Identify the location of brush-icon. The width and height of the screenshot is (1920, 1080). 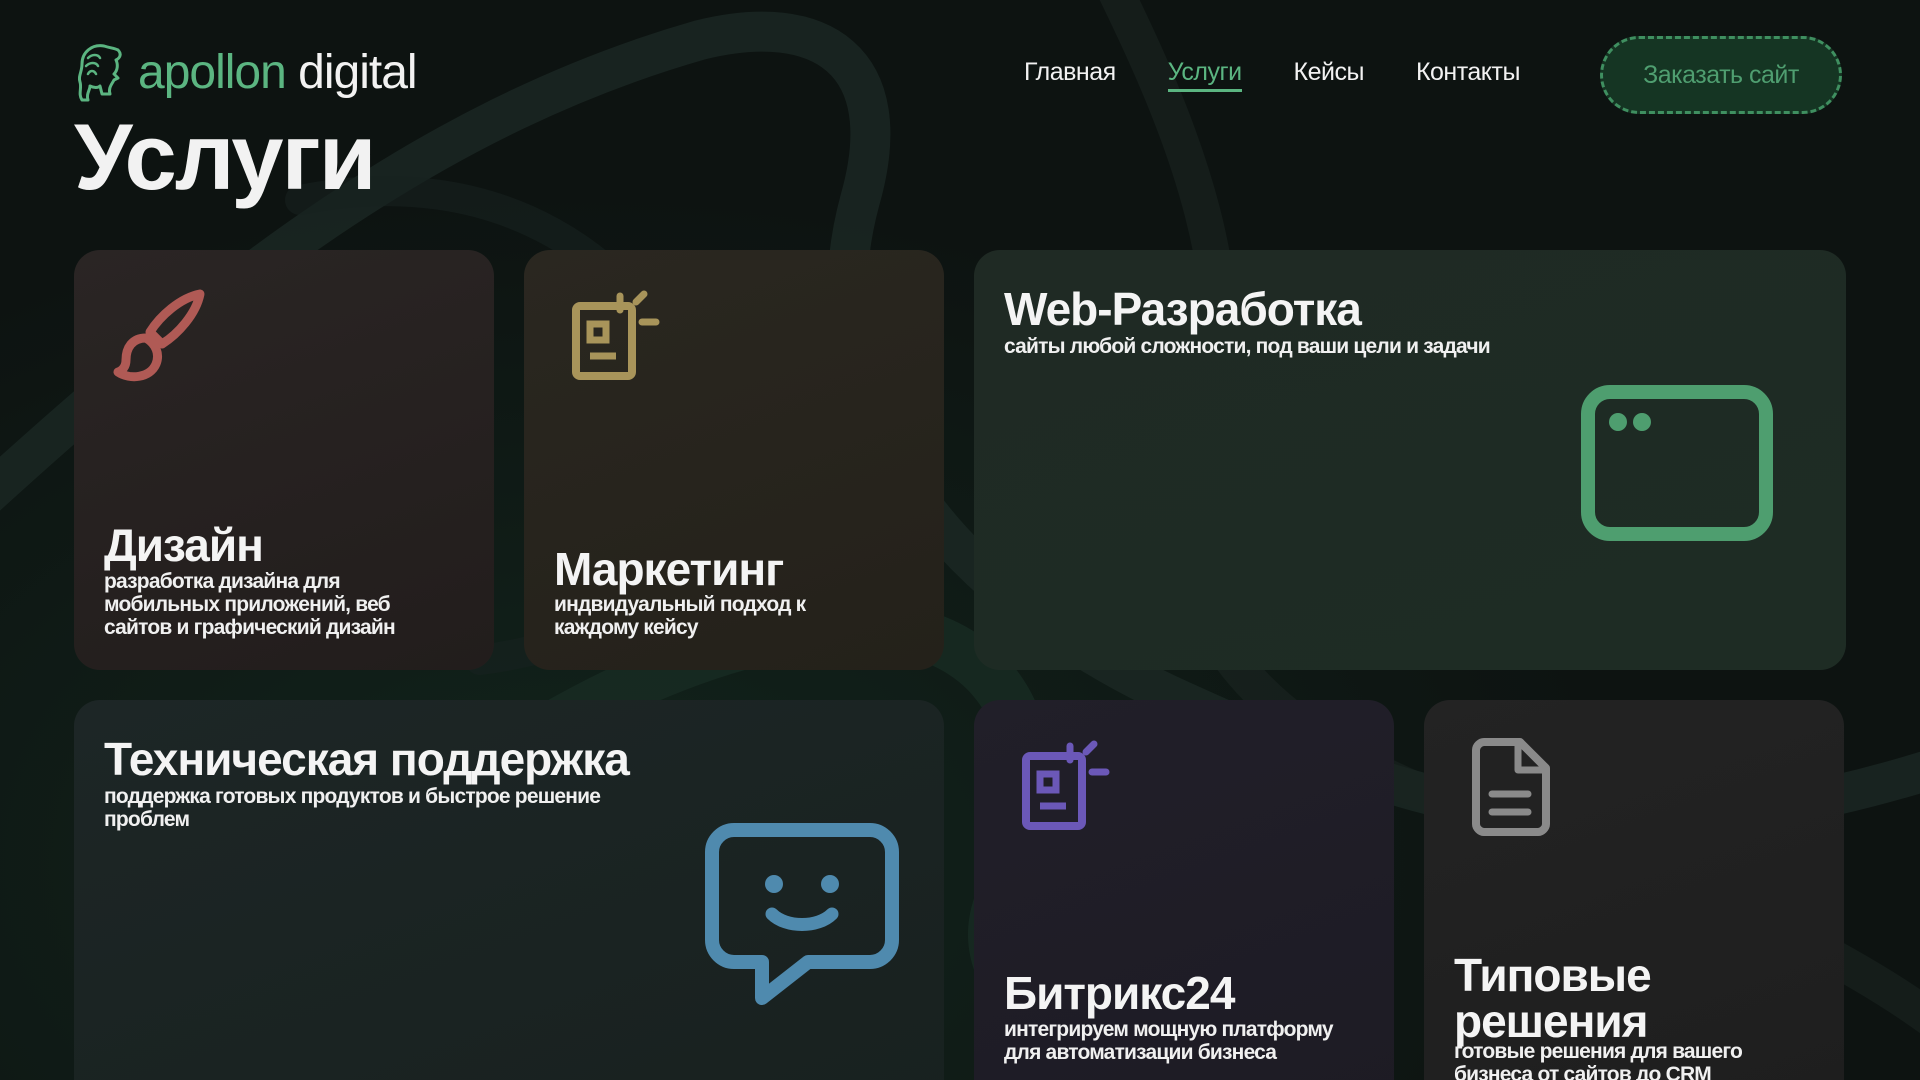
(159, 335).